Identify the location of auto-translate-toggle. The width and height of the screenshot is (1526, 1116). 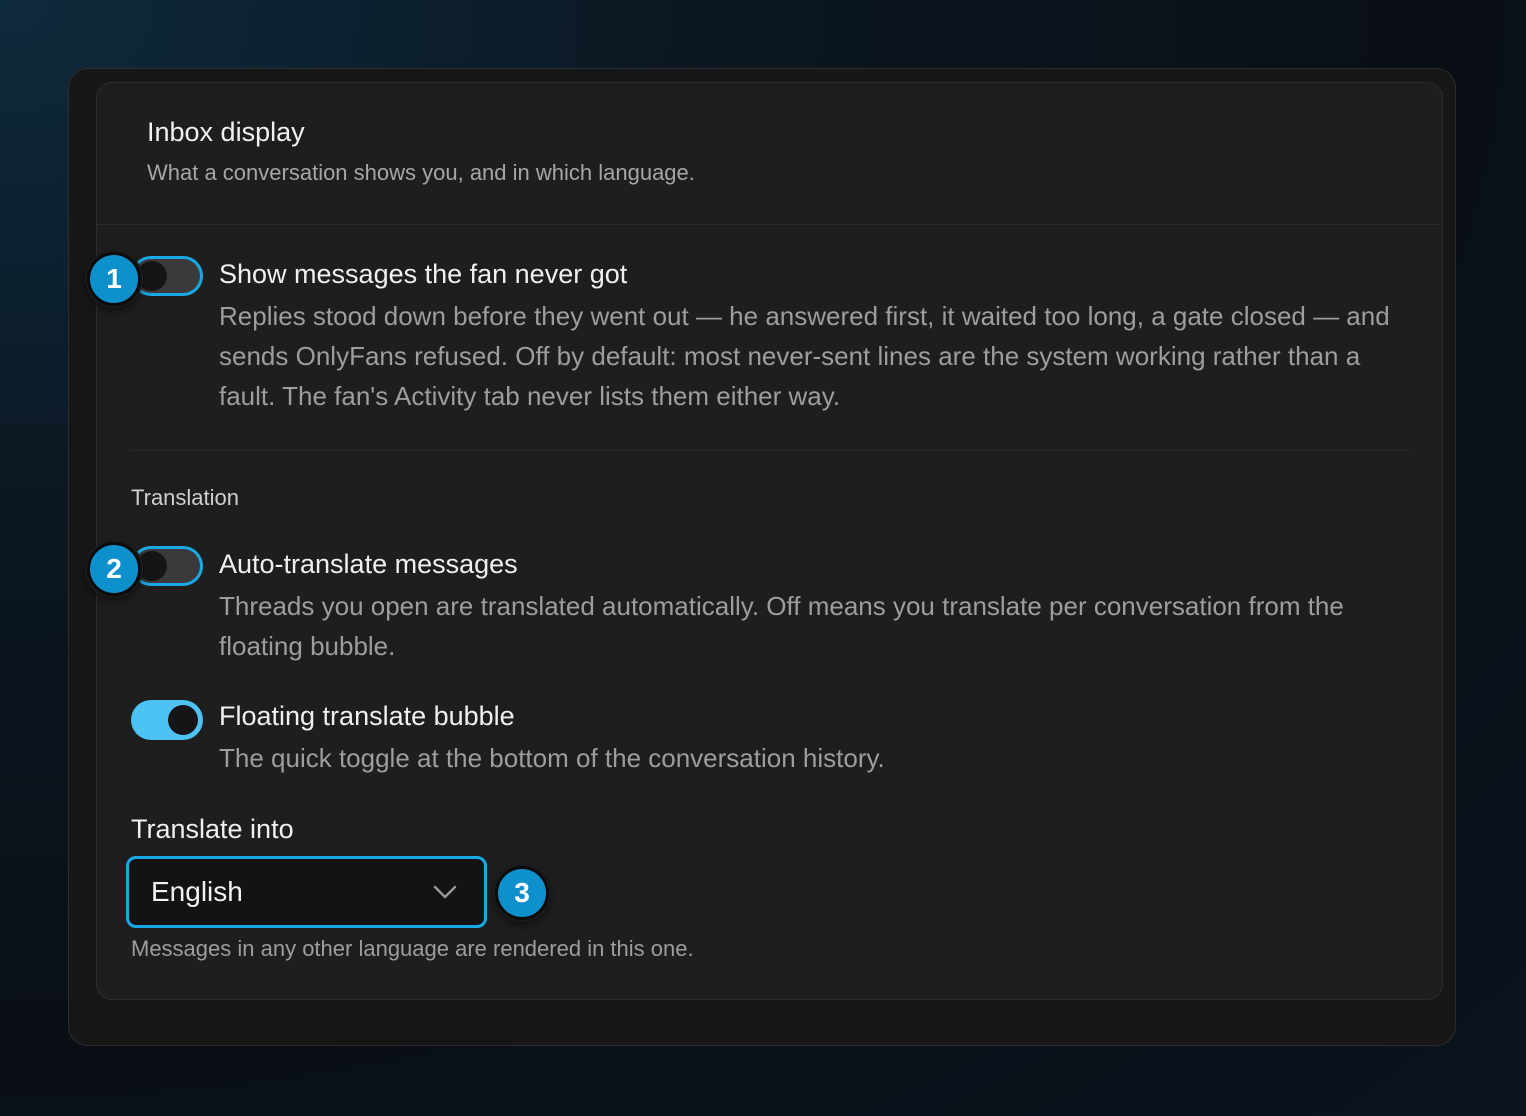
(167, 566).